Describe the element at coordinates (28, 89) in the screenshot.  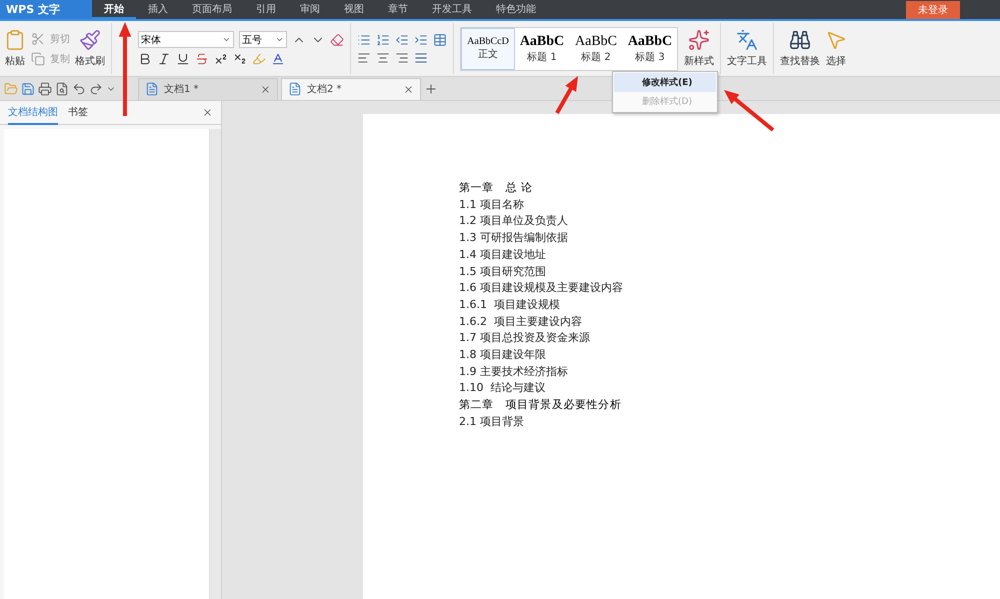
I see `save-icon` at that location.